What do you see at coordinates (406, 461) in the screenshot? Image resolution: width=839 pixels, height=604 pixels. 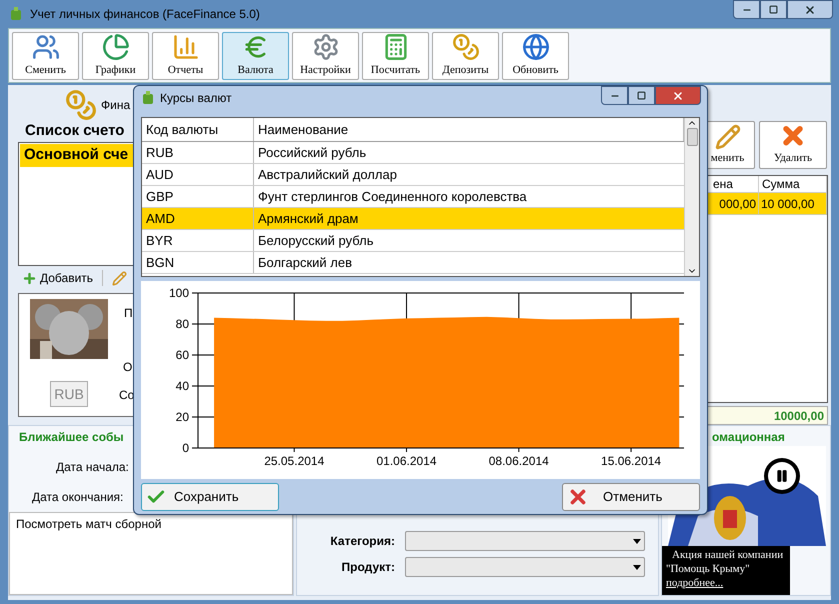 I see `tick-label: 01.06.2014` at bounding box center [406, 461].